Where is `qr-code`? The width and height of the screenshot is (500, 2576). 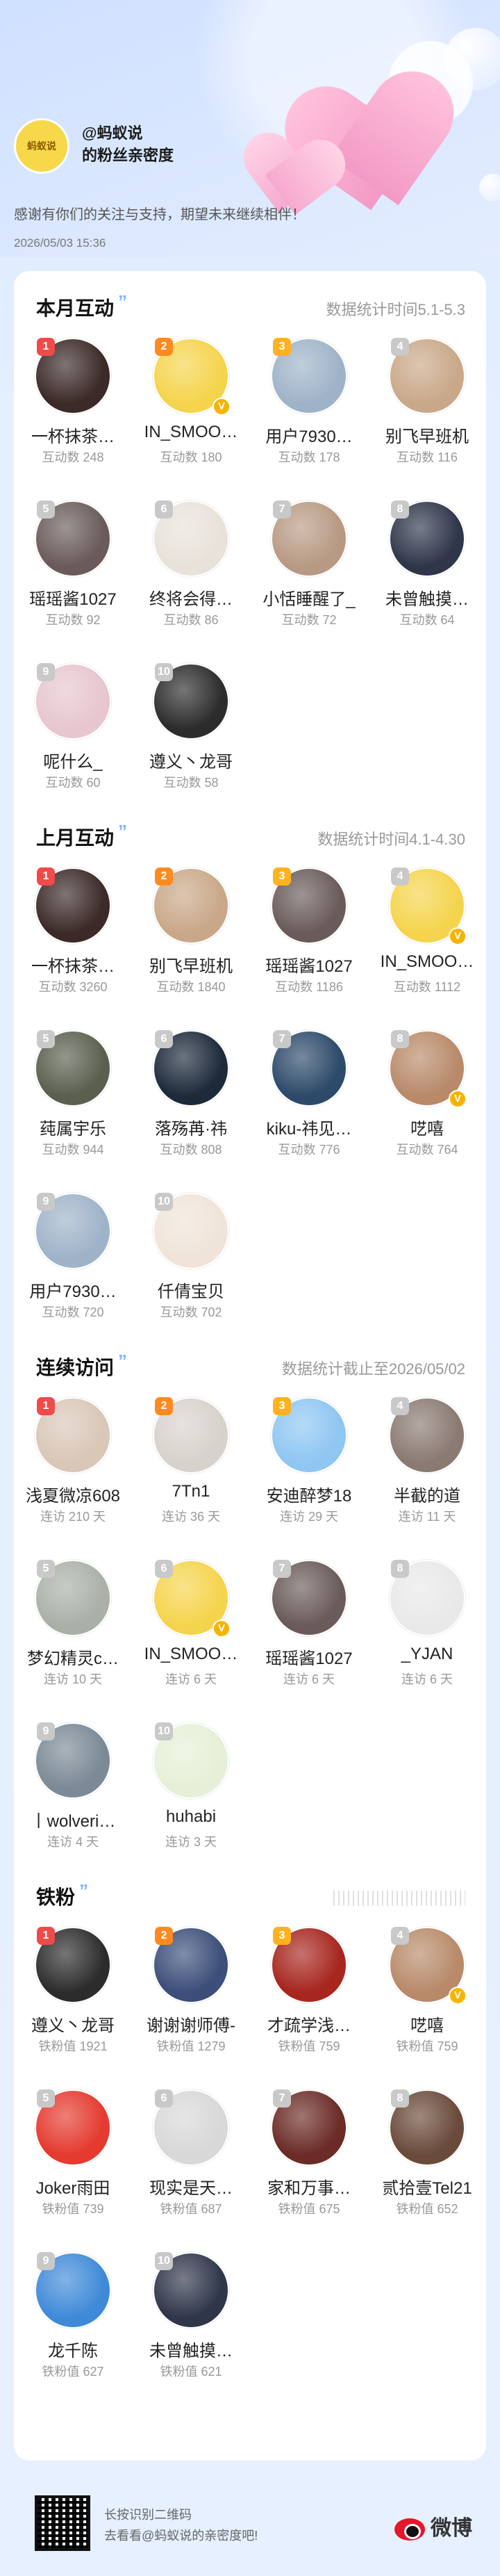 qr-code is located at coordinates (62, 2523).